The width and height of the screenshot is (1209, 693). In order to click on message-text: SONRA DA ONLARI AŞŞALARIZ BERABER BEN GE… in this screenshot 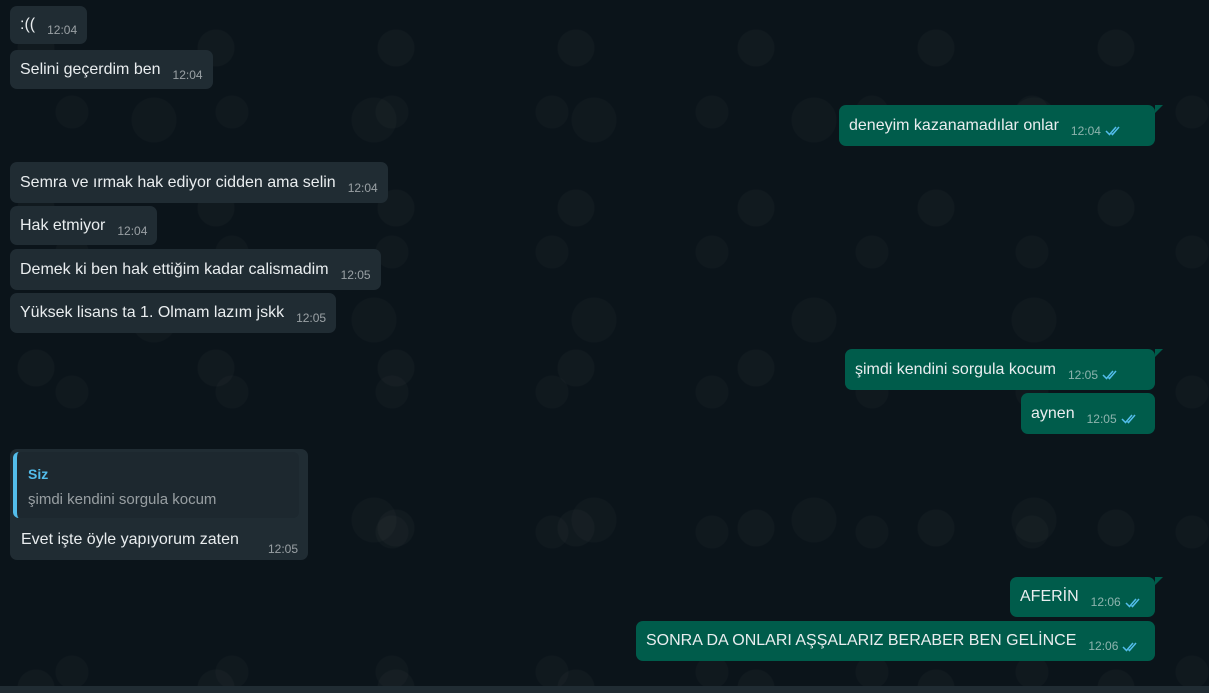, I will do `click(861, 640)`.